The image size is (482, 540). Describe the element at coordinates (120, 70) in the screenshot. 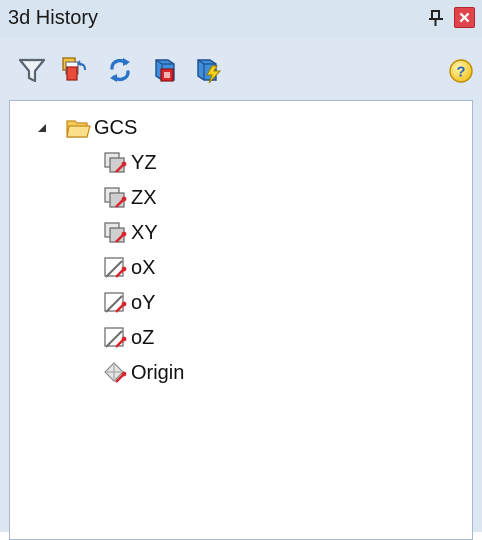

I see `refresh-icon` at that location.